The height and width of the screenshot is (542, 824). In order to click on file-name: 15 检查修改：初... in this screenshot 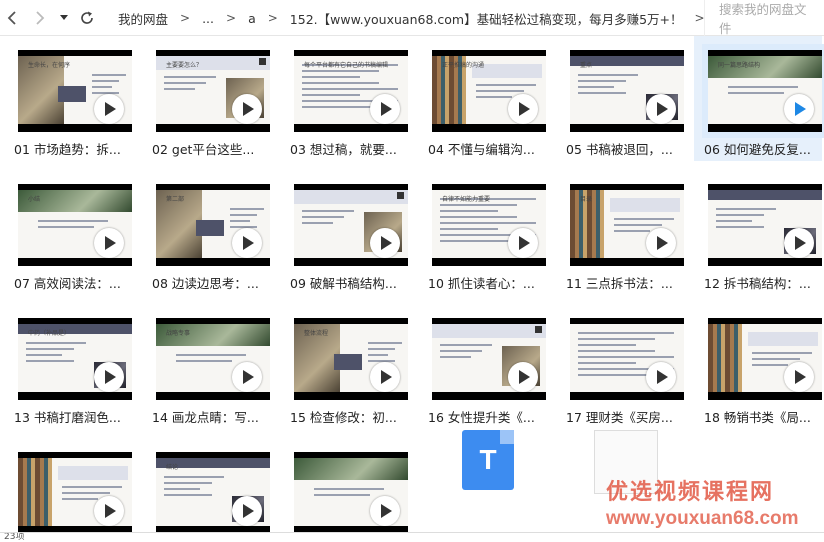, I will do `click(349, 416)`.